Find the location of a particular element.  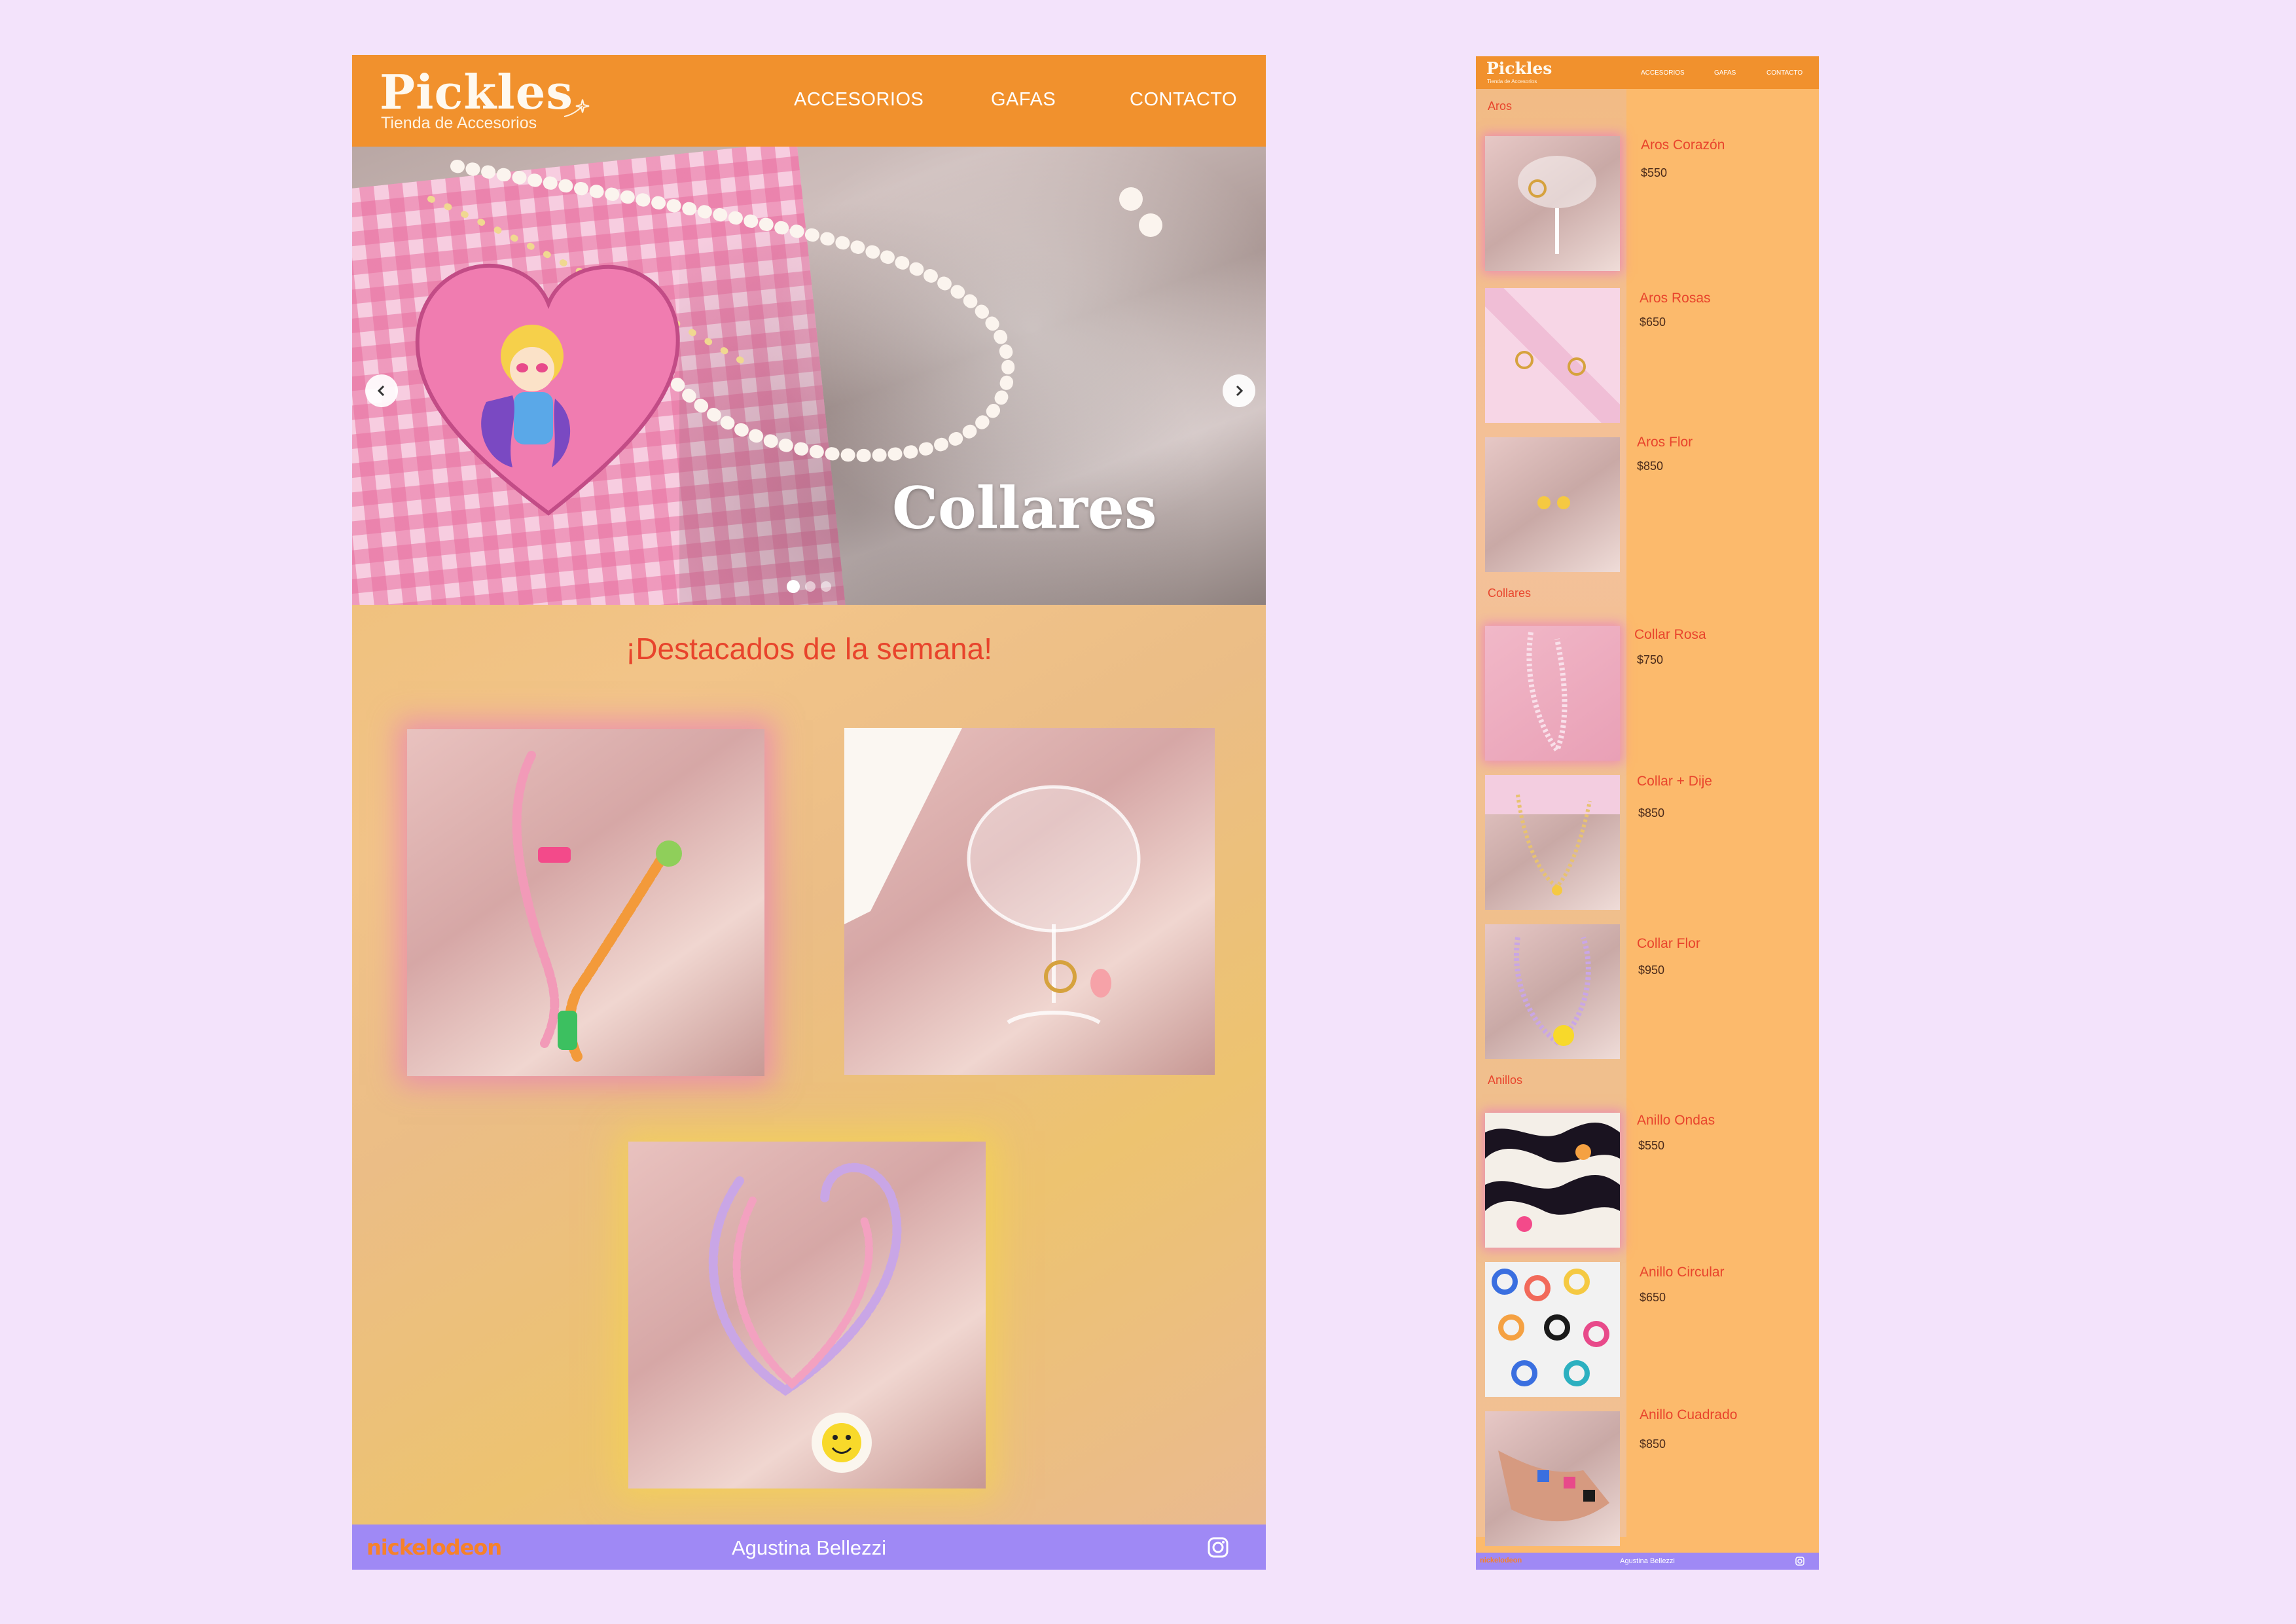

product-image-collar-dije is located at coordinates (1552, 842).